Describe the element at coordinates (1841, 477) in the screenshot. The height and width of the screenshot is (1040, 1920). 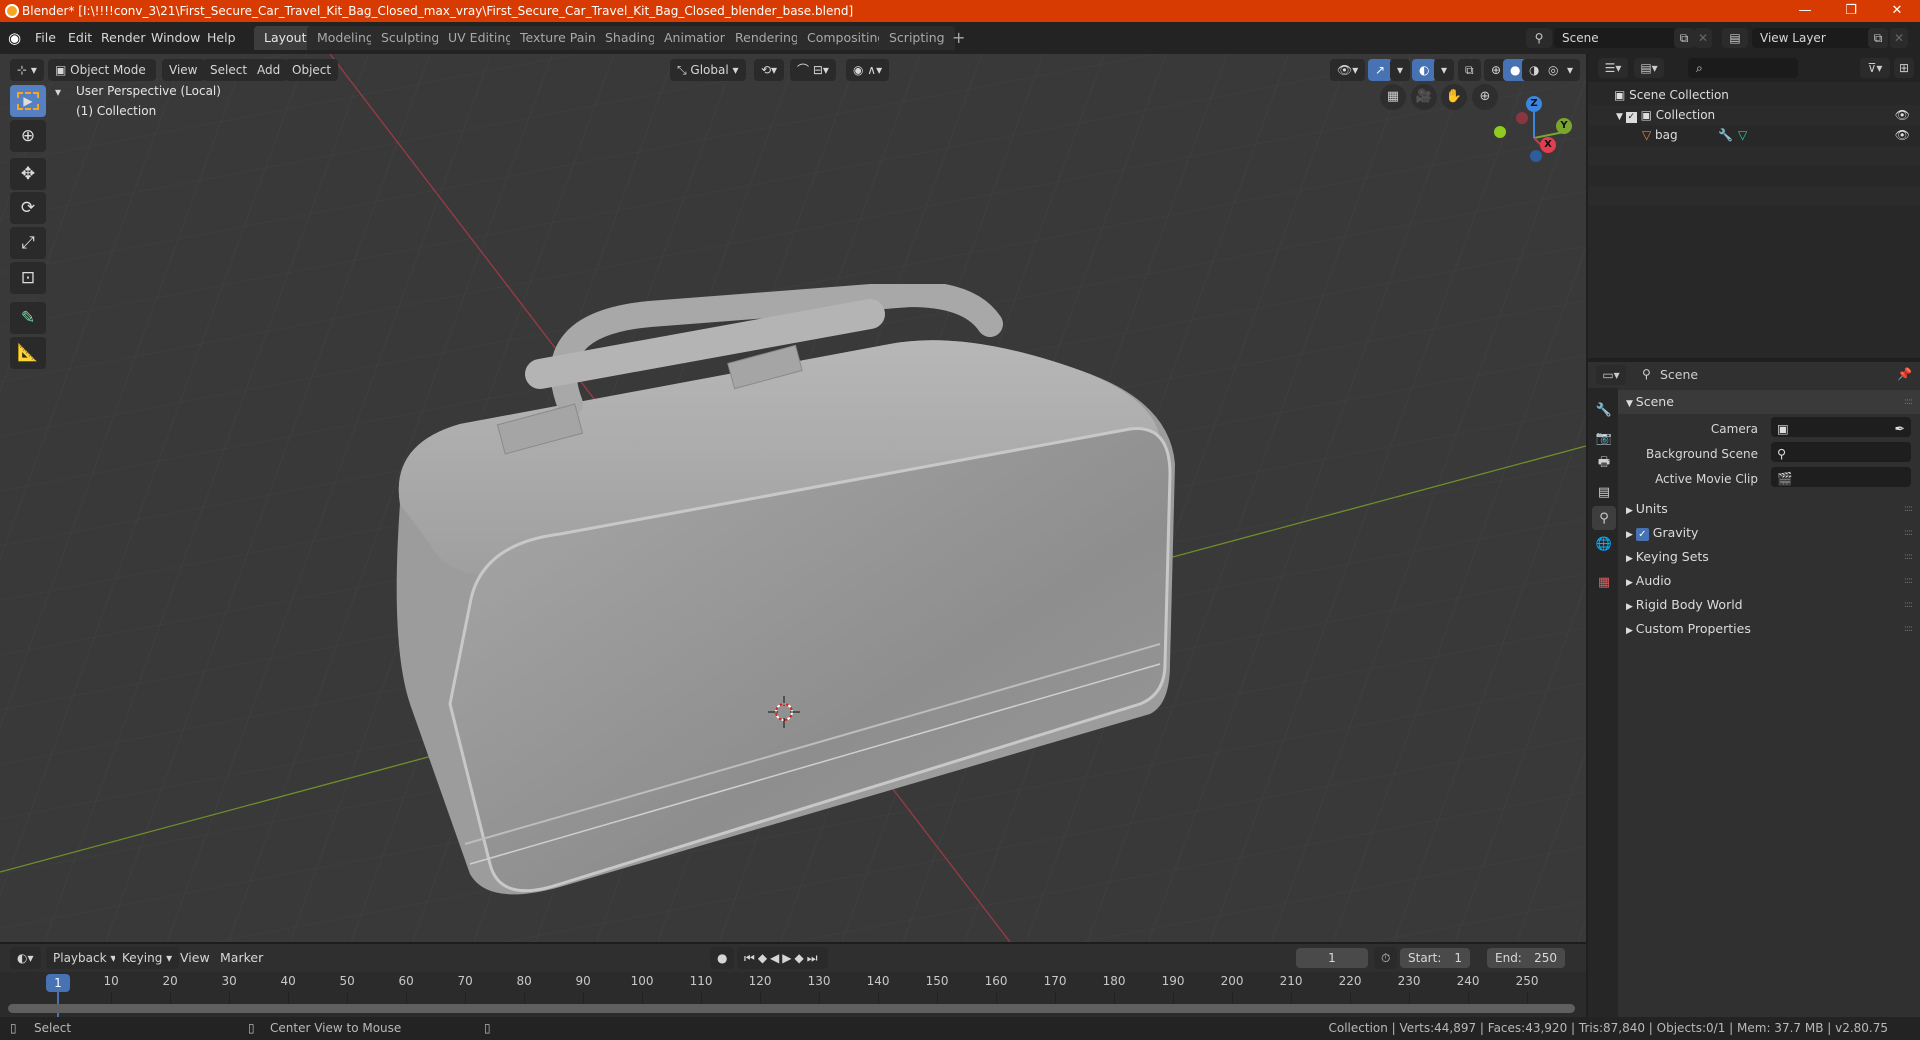
I see `active-movie-clip-field: 🎬` at that location.